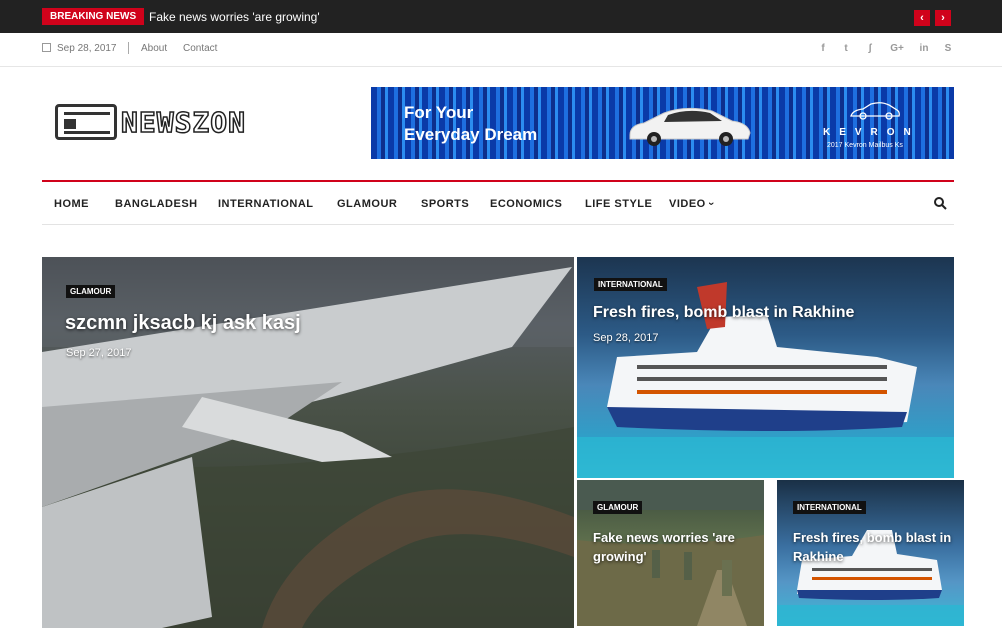 This screenshot has width=1002, height=633. What do you see at coordinates (526, 204) in the screenshot?
I see `nav-economics: ECONOMICS` at bounding box center [526, 204].